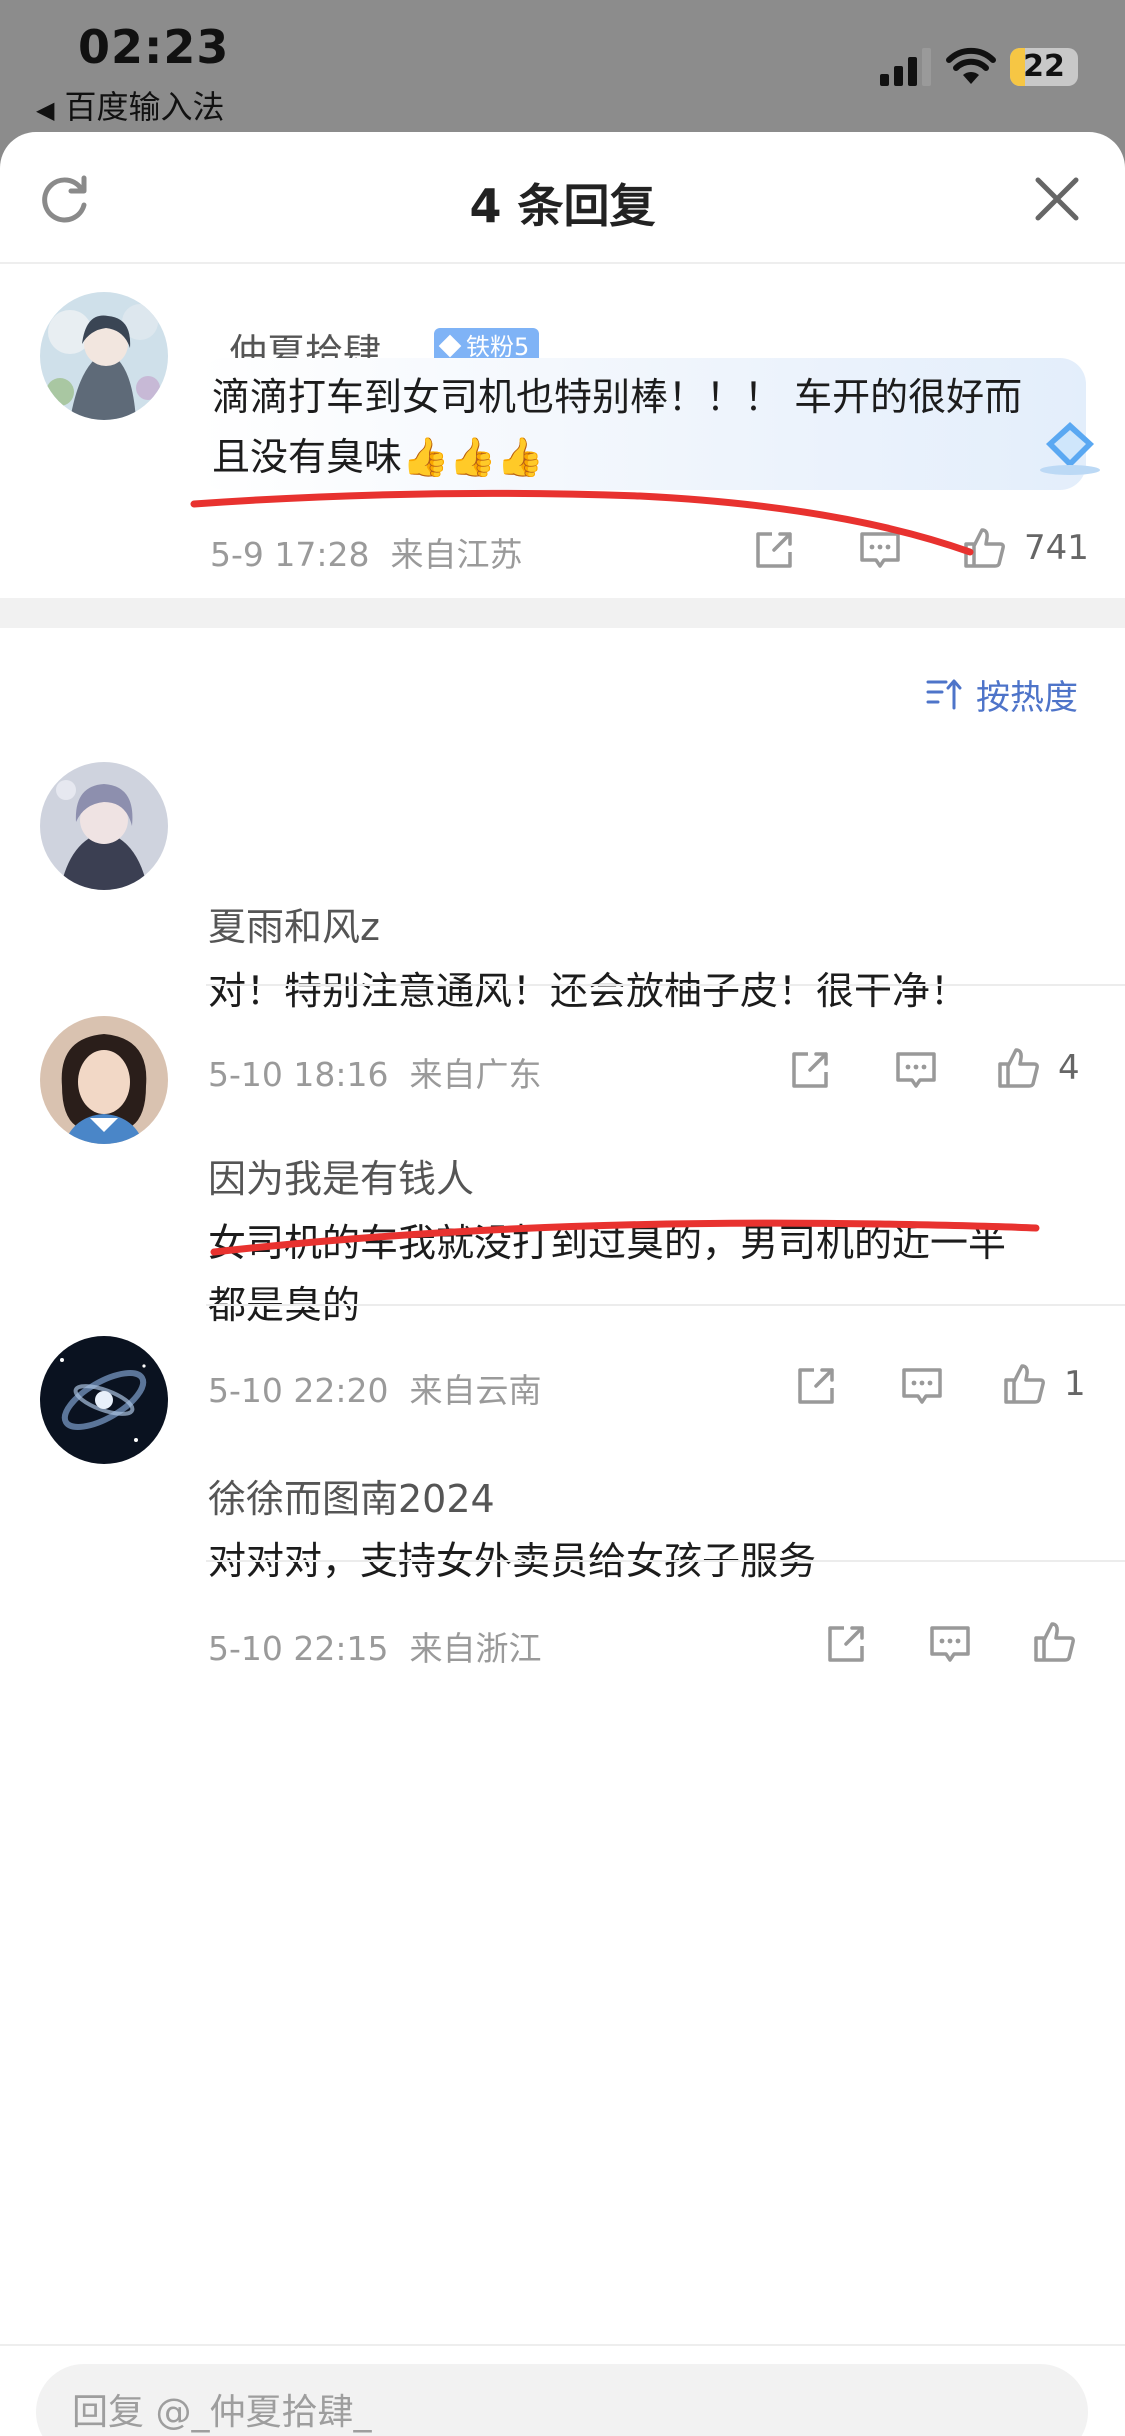 Image resolution: width=1125 pixels, height=2436 pixels. Describe the element at coordinates (45, 110) in the screenshot. I see `back-triangle-icon: ◀` at that location.